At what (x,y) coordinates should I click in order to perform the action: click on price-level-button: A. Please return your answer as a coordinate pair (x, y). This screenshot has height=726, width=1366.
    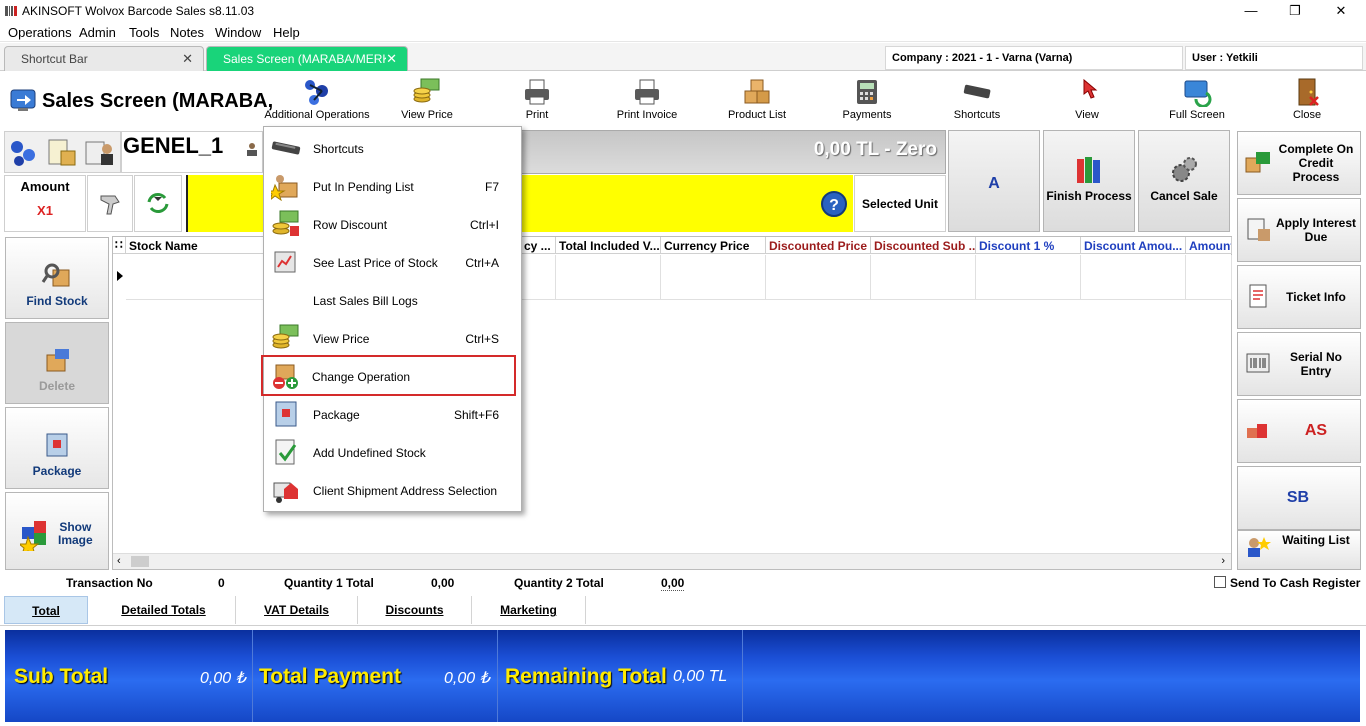
    Looking at the image, I should click on (994, 181).